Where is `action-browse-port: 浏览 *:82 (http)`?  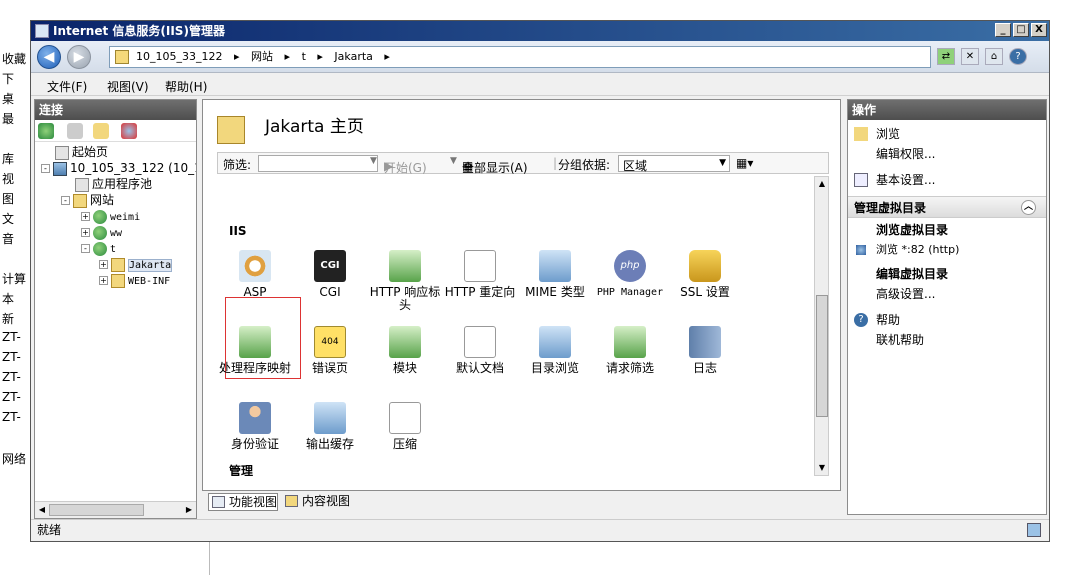
action-browse-port: 浏览 *:82 (http) is located at coordinates (908, 250).